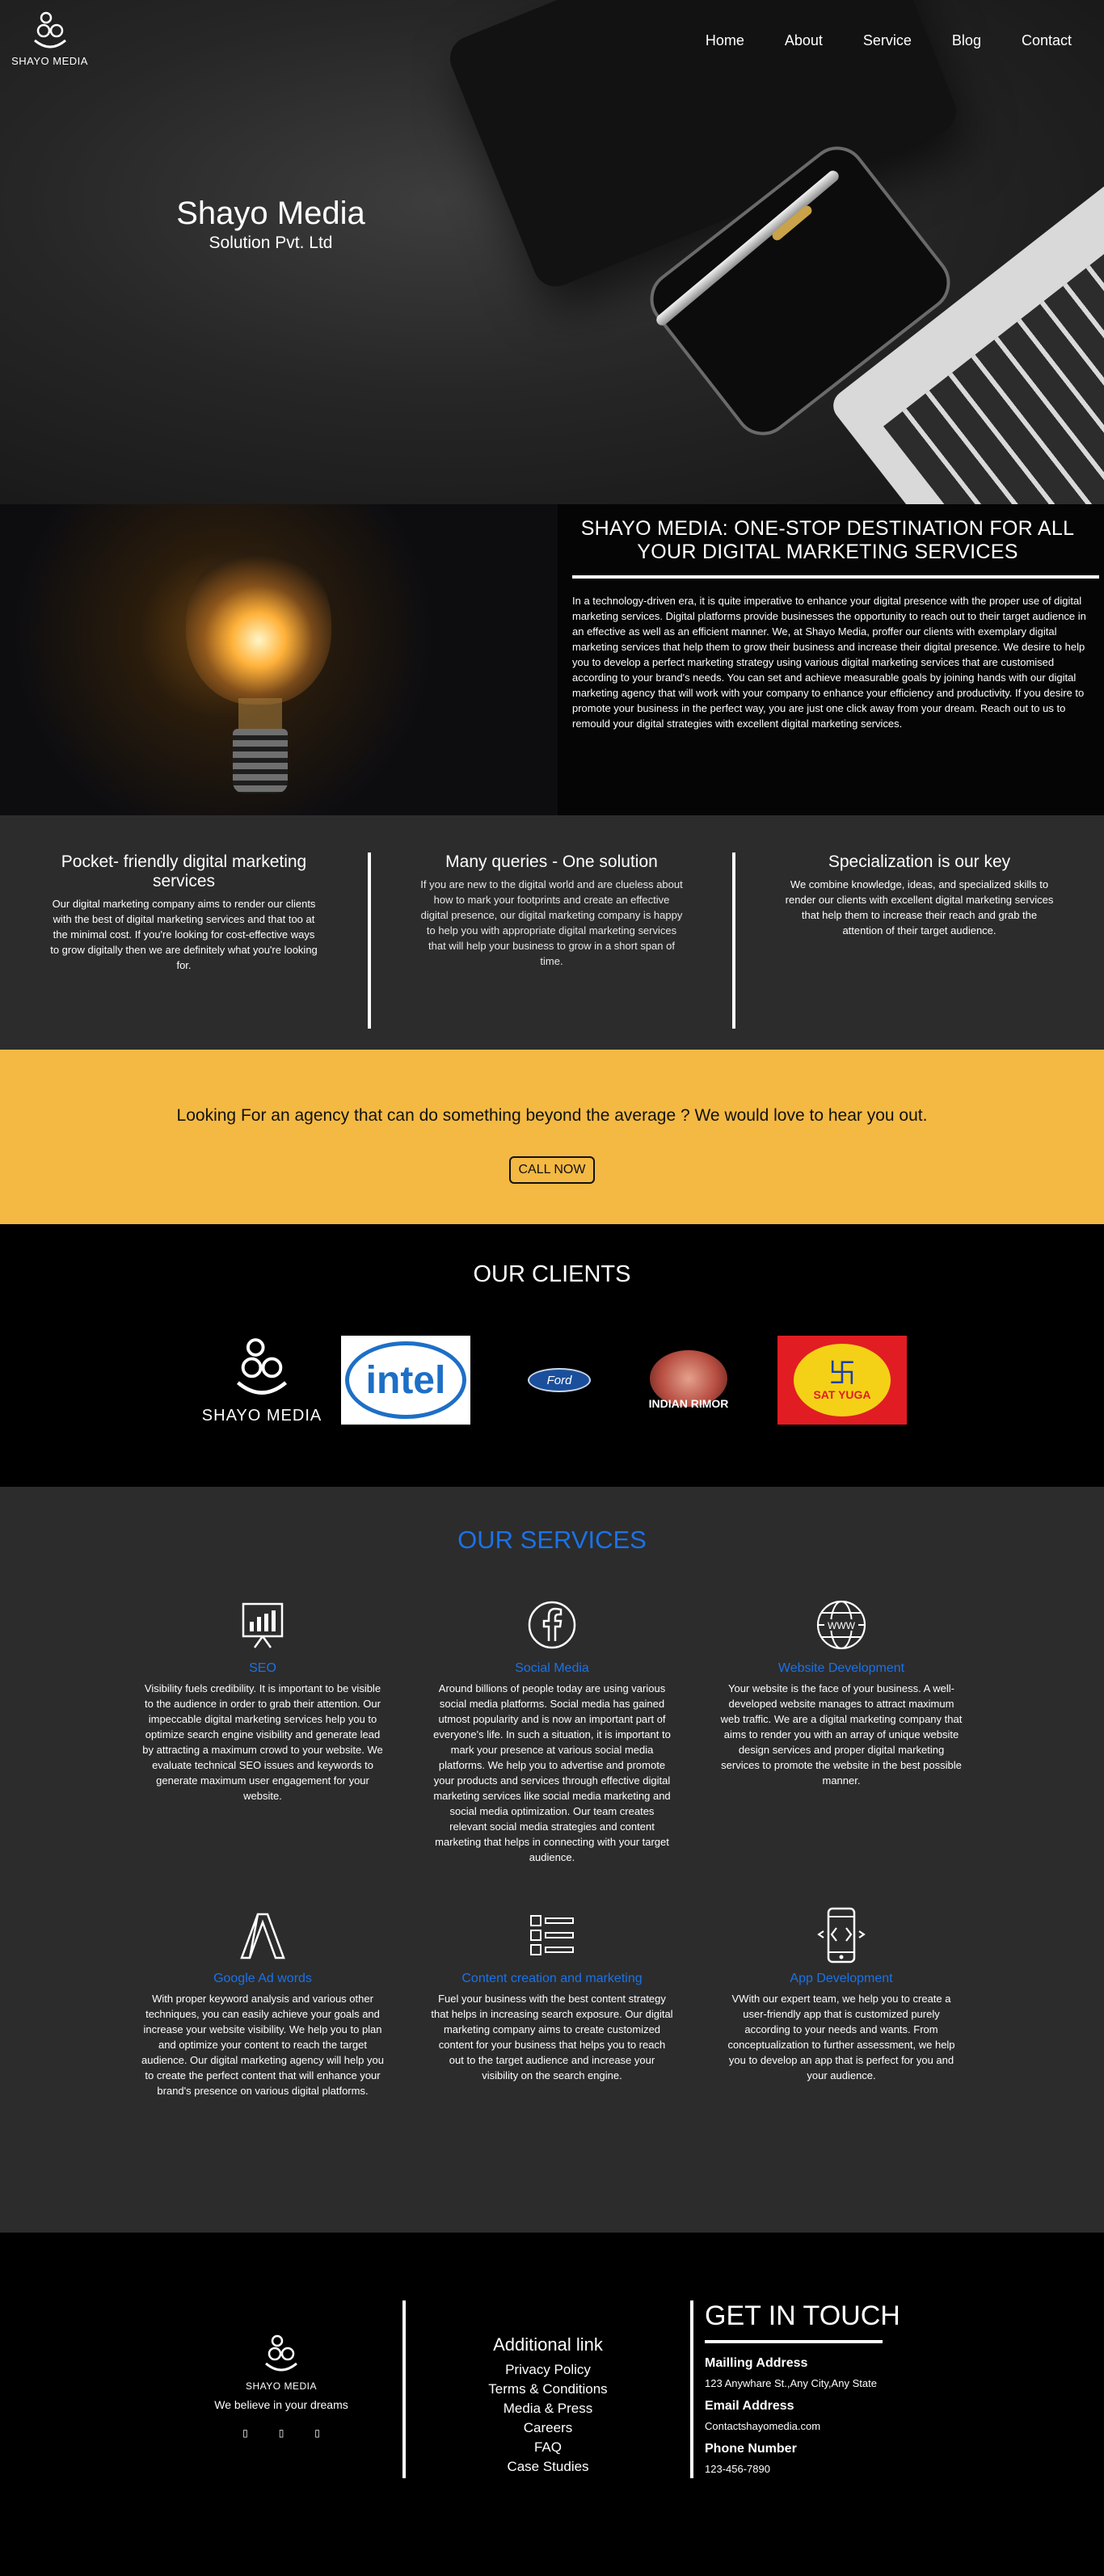 This screenshot has height=2576, width=1104. I want to click on services-heading: OUR SERVICES, so click(552, 1540).